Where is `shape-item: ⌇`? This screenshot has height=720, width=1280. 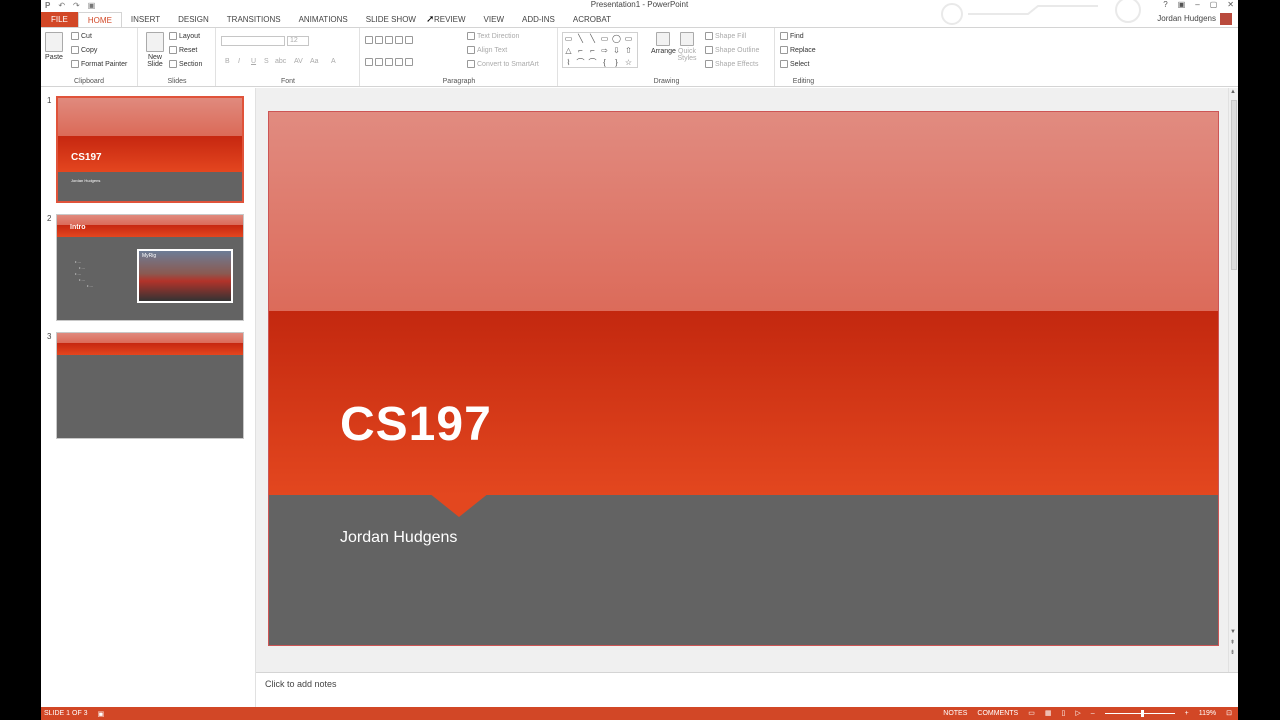
shape-item: ⌇ is located at coordinates (568, 62).